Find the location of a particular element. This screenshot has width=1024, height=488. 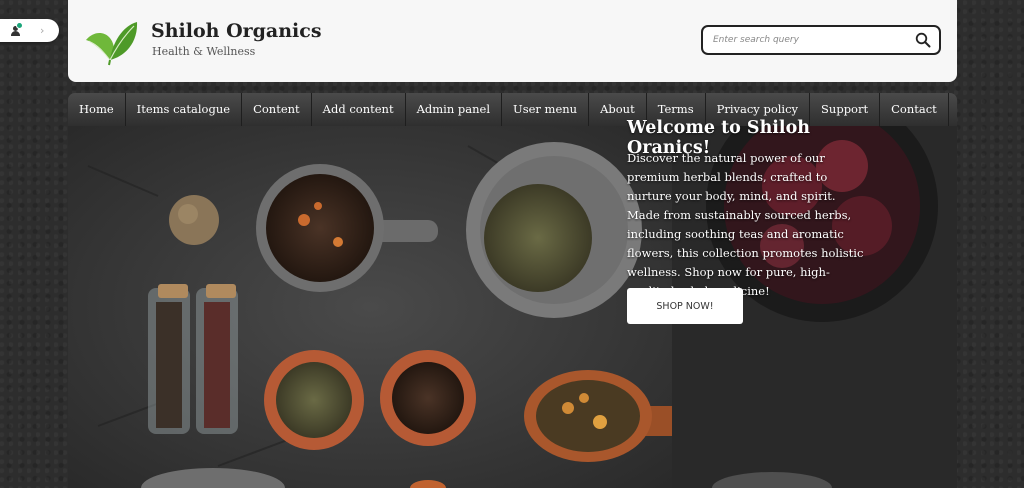

nav-item-content: Content is located at coordinates (277, 109).